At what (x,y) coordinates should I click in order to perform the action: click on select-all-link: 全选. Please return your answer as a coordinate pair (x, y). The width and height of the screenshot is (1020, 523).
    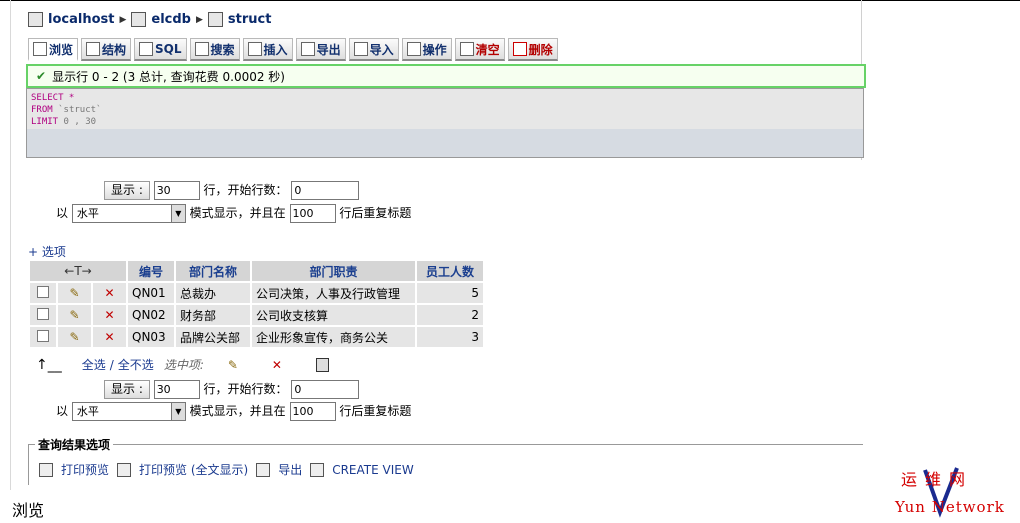
    Looking at the image, I should click on (94, 364).